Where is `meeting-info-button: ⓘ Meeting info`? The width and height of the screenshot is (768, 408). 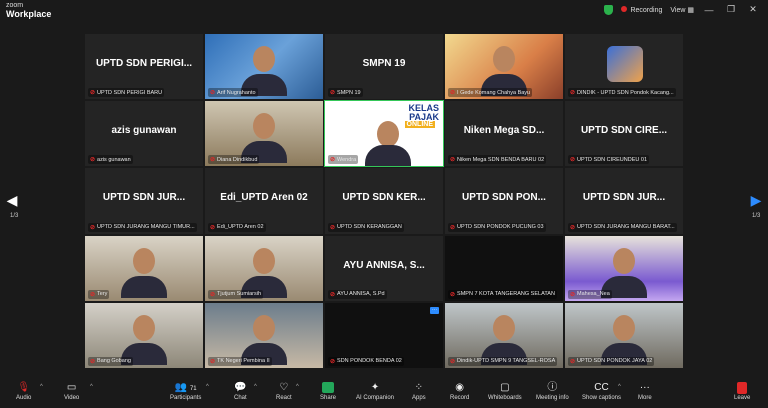
meeting-info-button: ⓘ Meeting info is located at coordinates (552, 390).